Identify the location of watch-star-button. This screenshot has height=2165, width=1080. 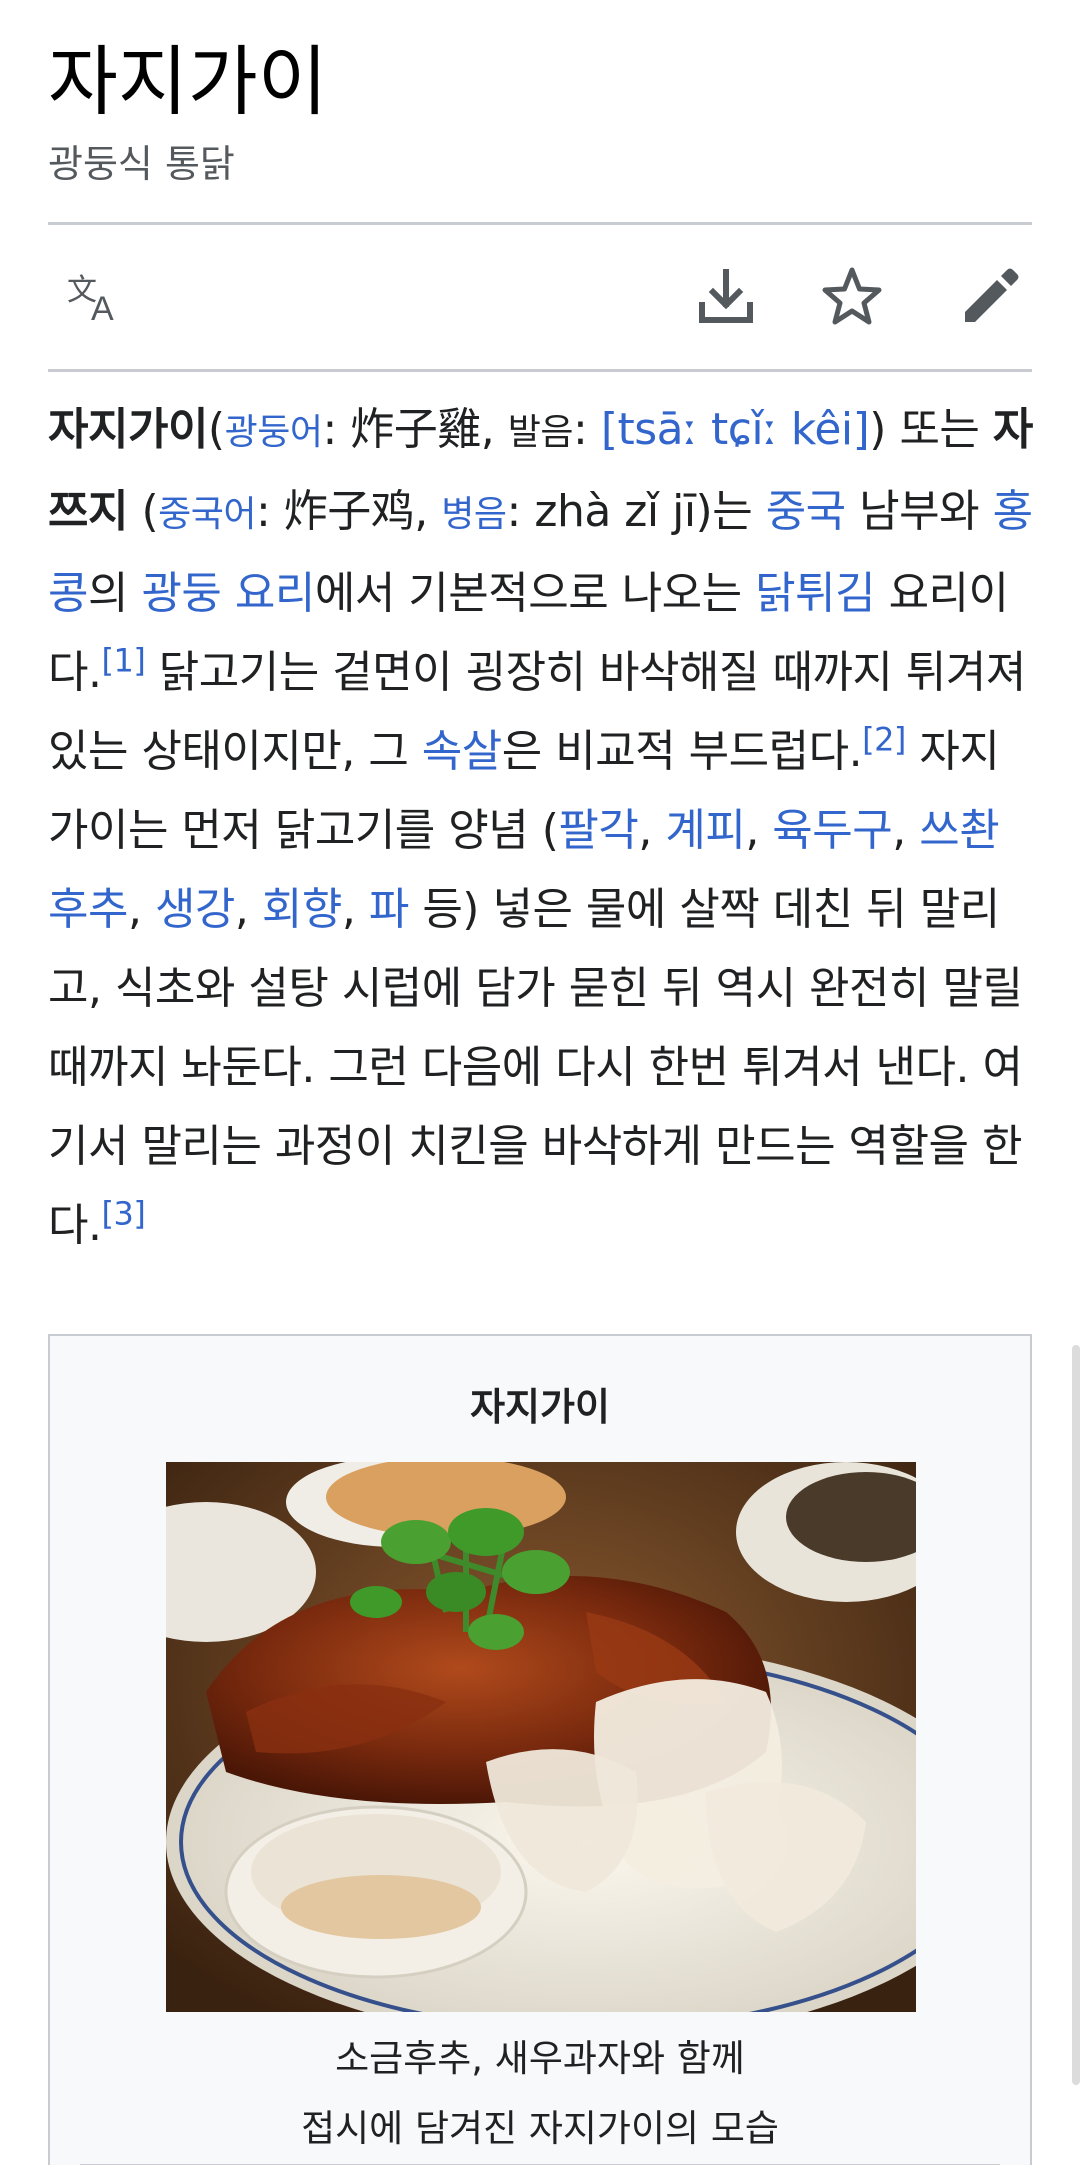
(852, 297).